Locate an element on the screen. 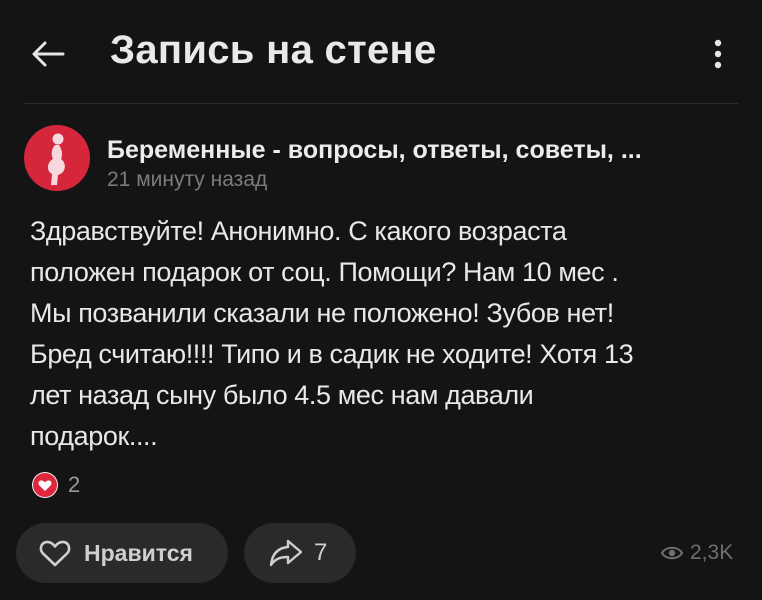  heart-outline-icon is located at coordinates (55, 553).